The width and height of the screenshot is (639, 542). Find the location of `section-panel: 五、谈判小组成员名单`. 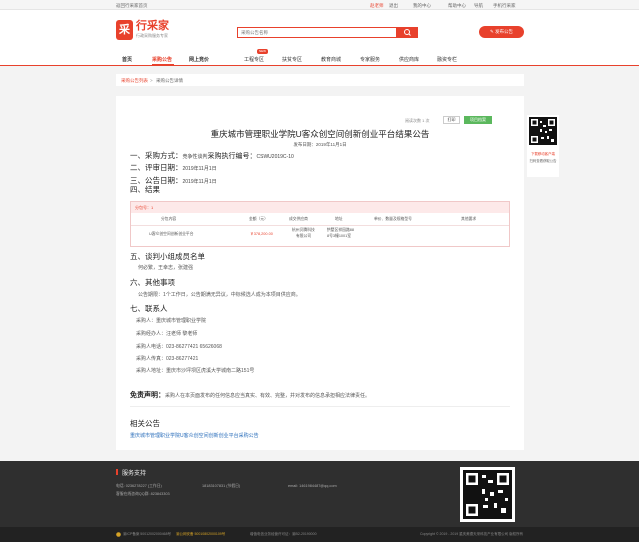

section-panel: 五、谈判小组成员名单 is located at coordinates (167, 256).